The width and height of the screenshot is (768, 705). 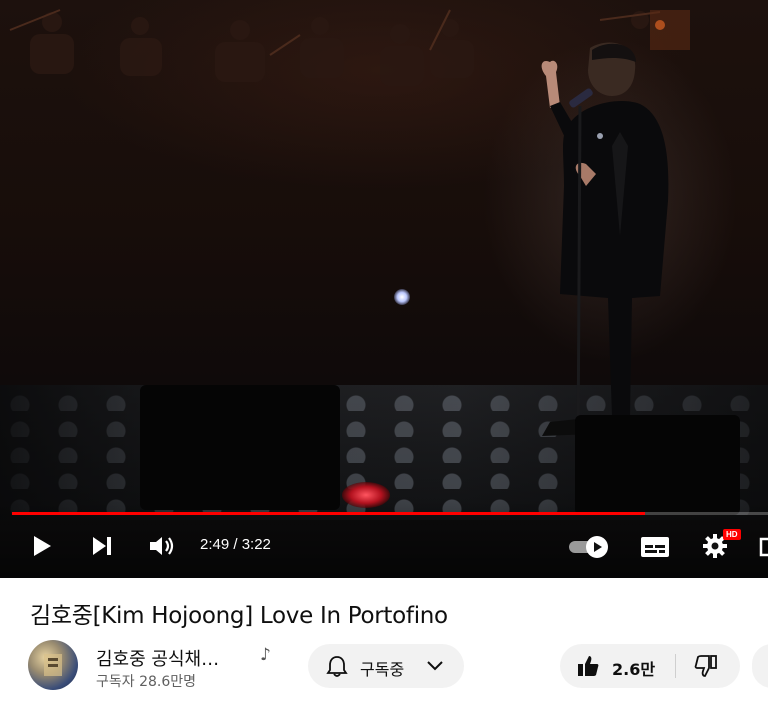 I want to click on volume-button, so click(x=162, y=546).